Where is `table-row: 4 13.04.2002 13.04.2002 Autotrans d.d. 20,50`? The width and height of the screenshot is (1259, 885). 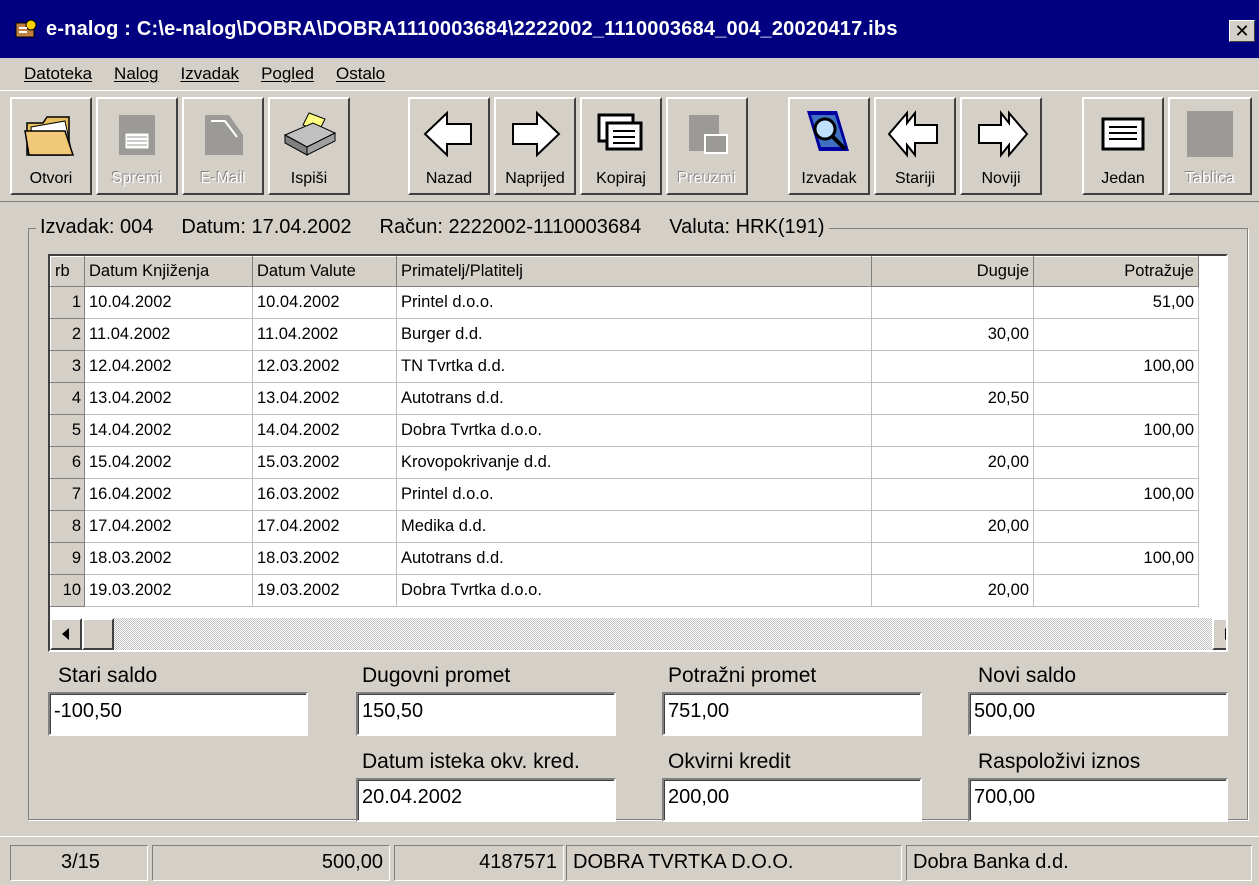
table-row: 4 13.04.2002 13.04.2002 Autotrans d.d. 20,50 is located at coordinates (624, 398).